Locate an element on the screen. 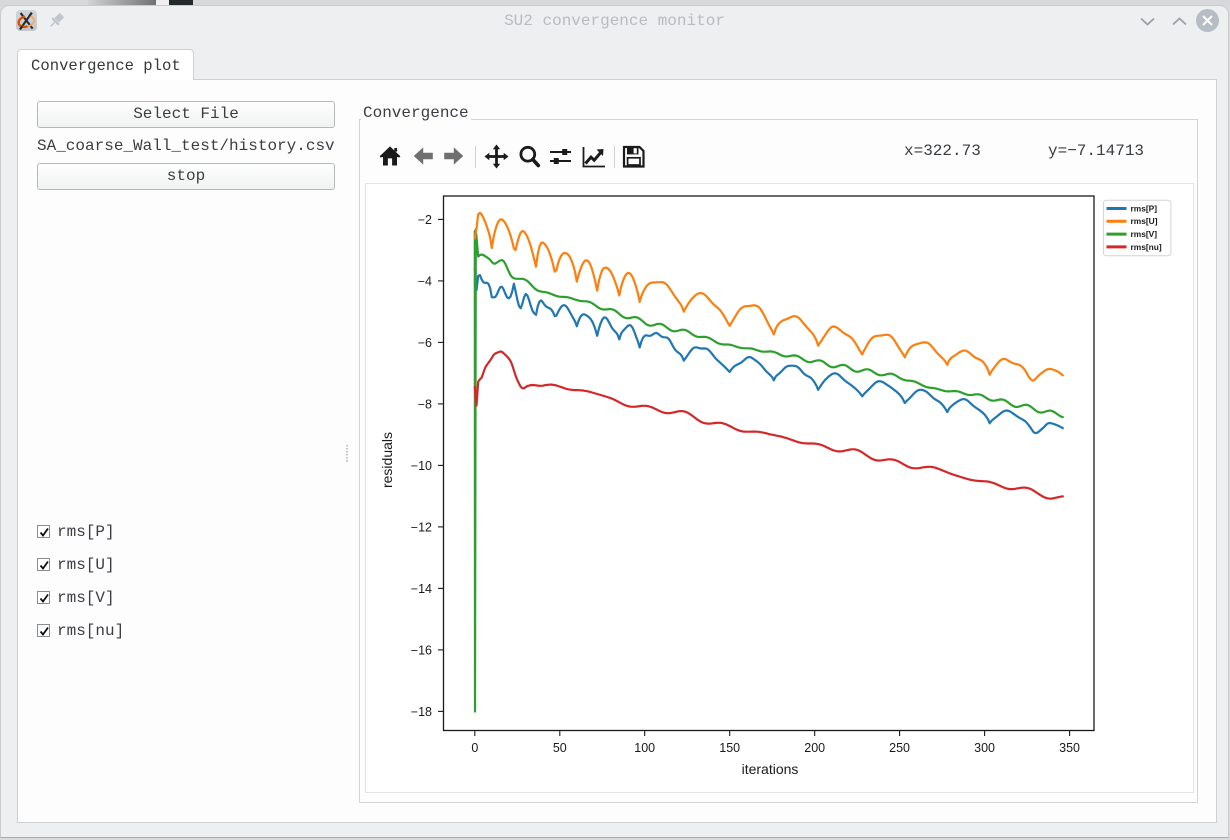  svg-text: 250 is located at coordinates (899, 748).